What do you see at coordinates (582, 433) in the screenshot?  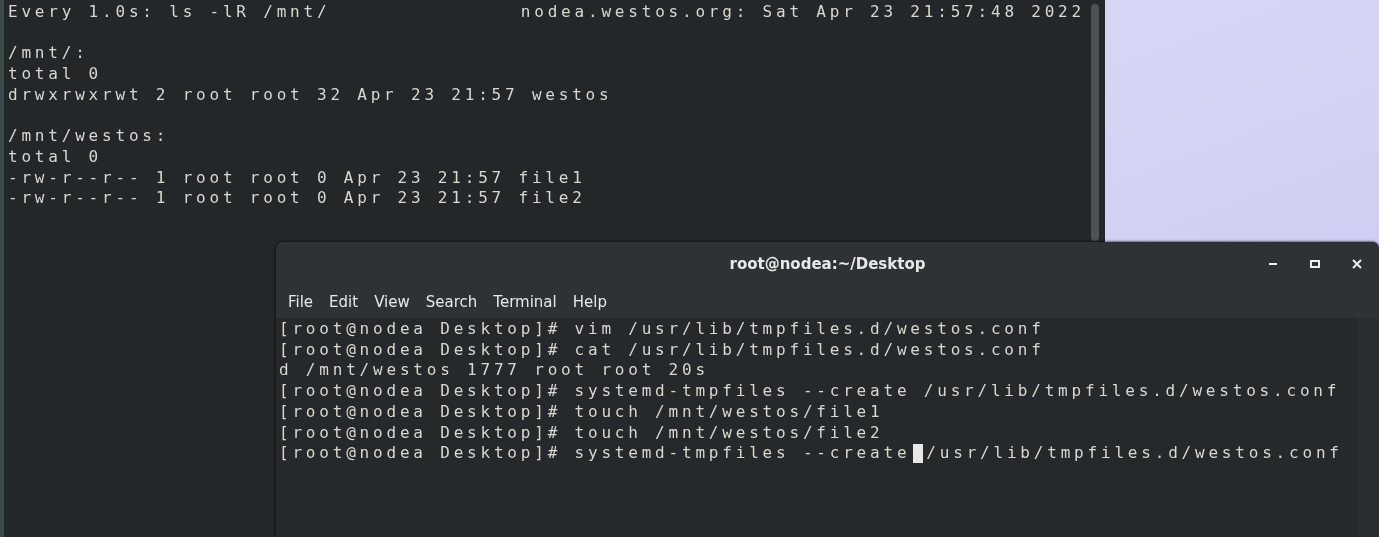 I see `terminal-line: [root@nodea Desktop]# touch /mnt/westos/file2` at bounding box center [582, 433].